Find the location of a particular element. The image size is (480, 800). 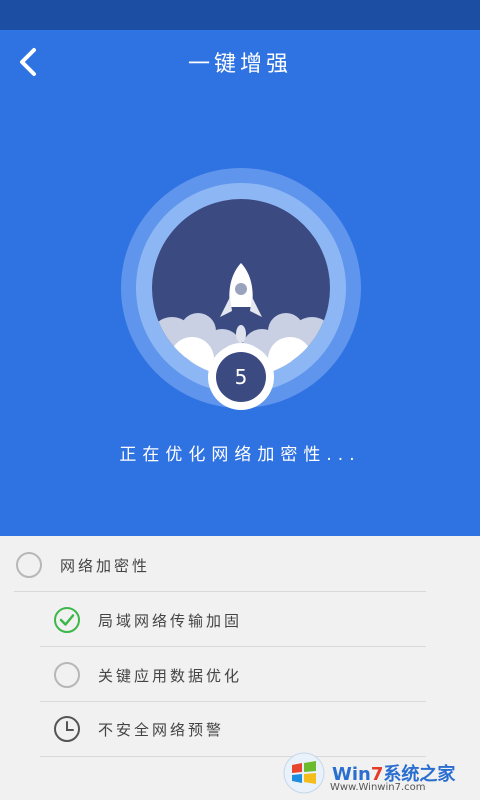

list-item-lan-hardening: 局域网络传输加固 is located at coordinates (147, 620).